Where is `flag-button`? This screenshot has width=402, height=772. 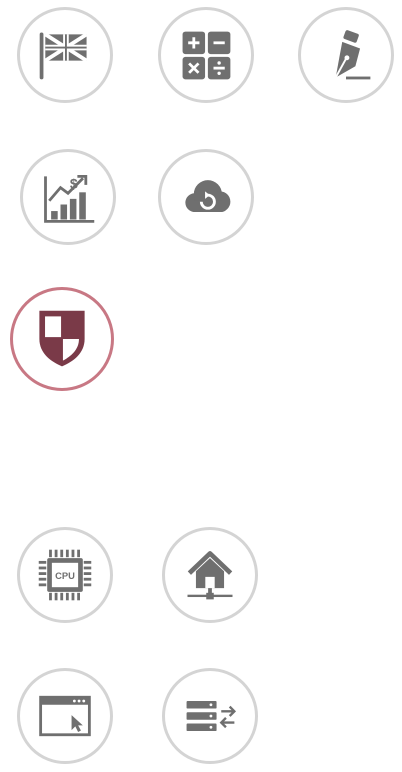
flag-button is located at coordinates (65, 55).